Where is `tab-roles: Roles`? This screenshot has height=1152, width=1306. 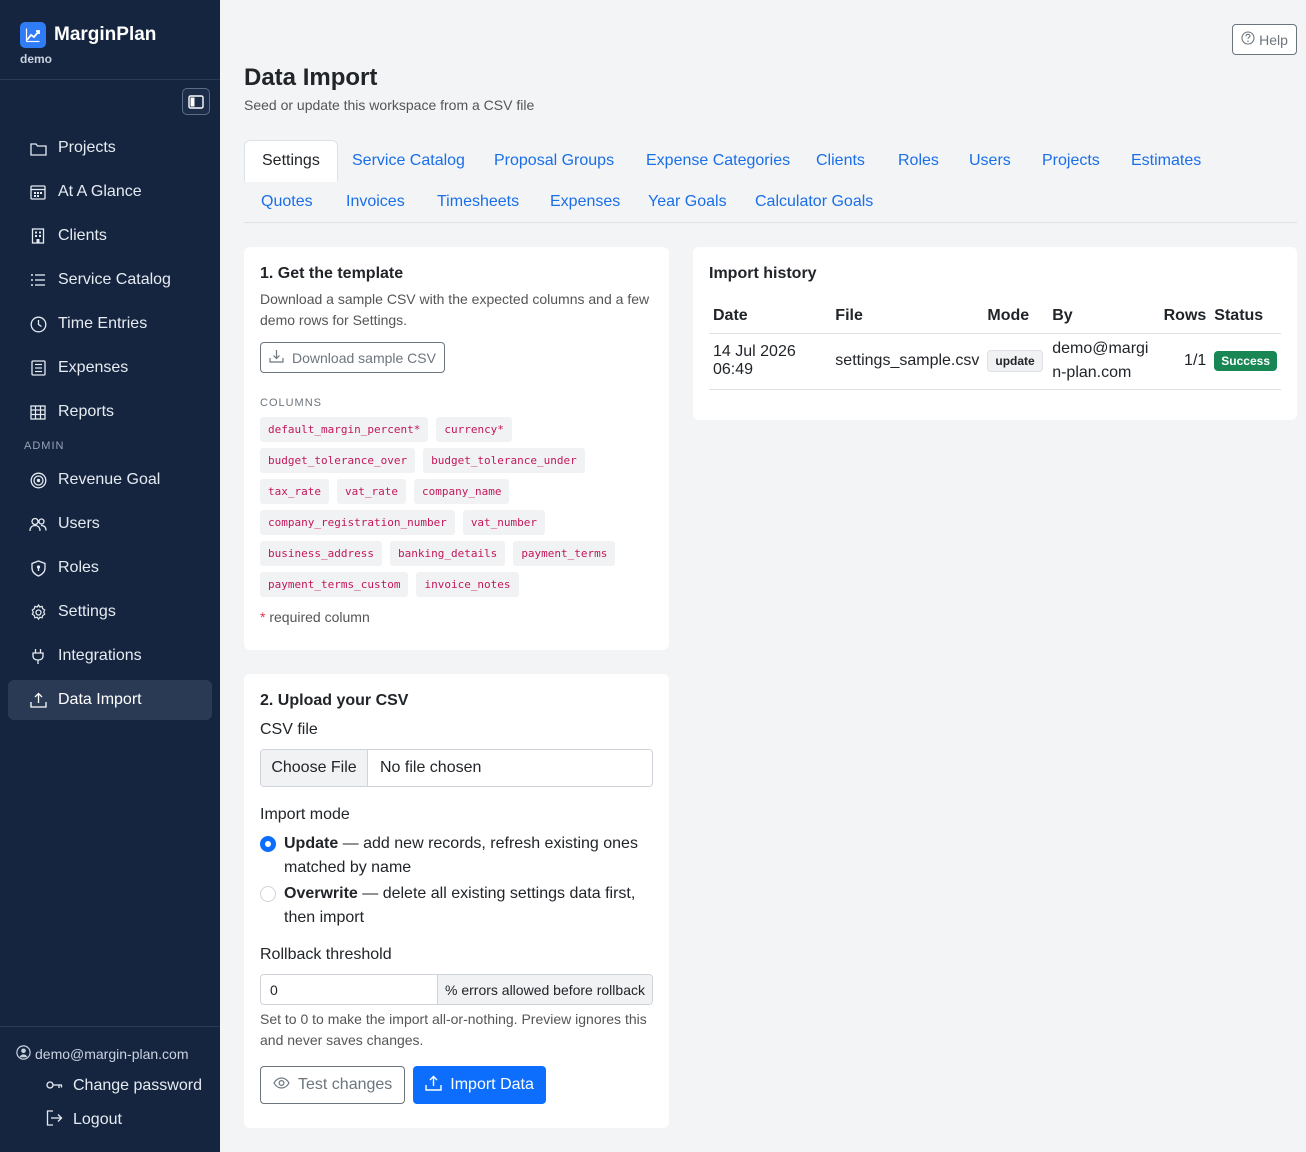
tab-roles: Roles is located at coordinates (918, 161).